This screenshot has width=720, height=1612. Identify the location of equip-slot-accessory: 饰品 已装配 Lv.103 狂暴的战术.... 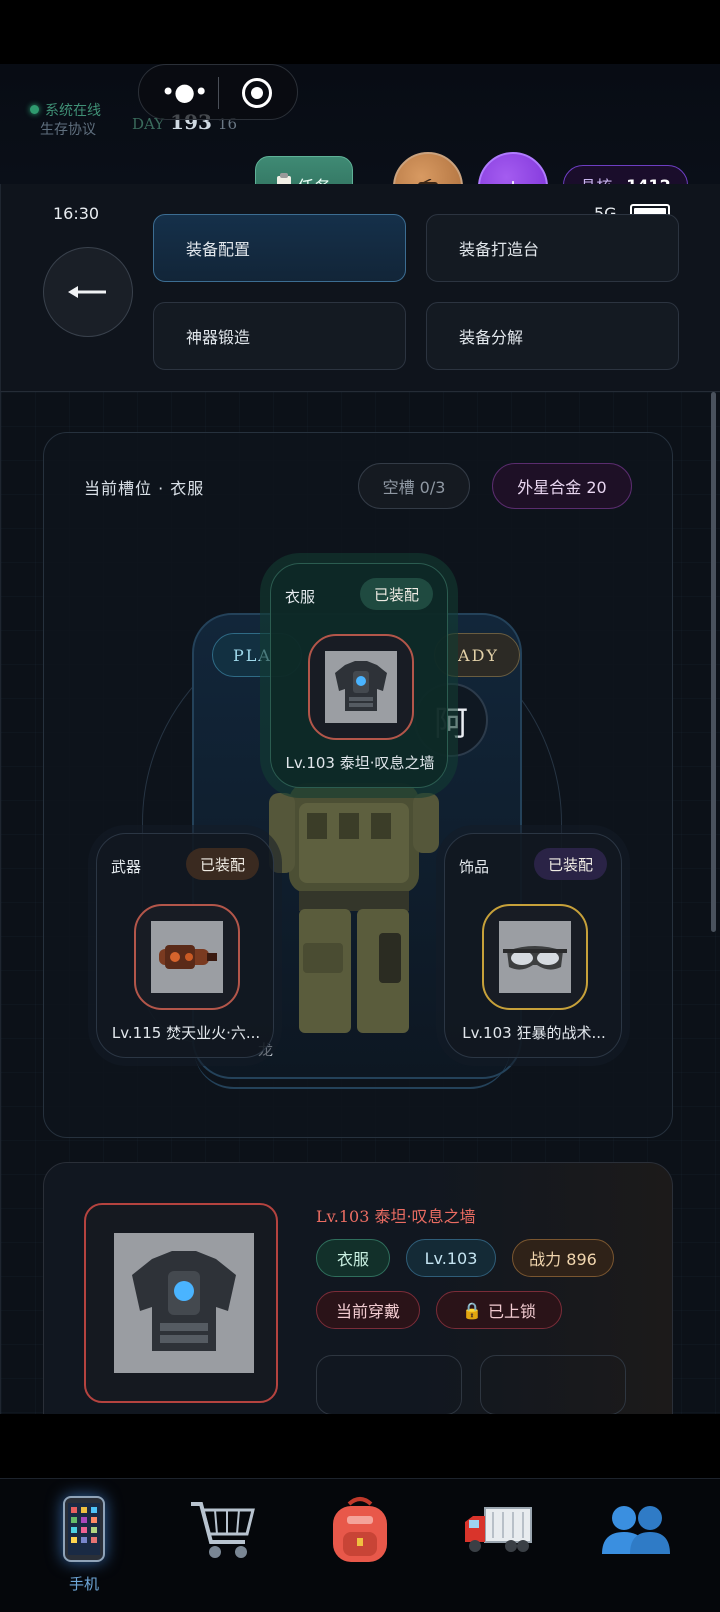
(533, 945).